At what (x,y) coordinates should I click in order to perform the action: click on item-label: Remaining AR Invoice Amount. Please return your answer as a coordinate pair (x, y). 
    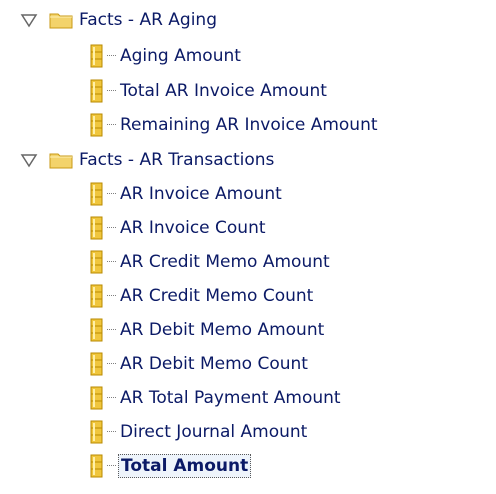
    Looking at the image, I should click on (249, 125).